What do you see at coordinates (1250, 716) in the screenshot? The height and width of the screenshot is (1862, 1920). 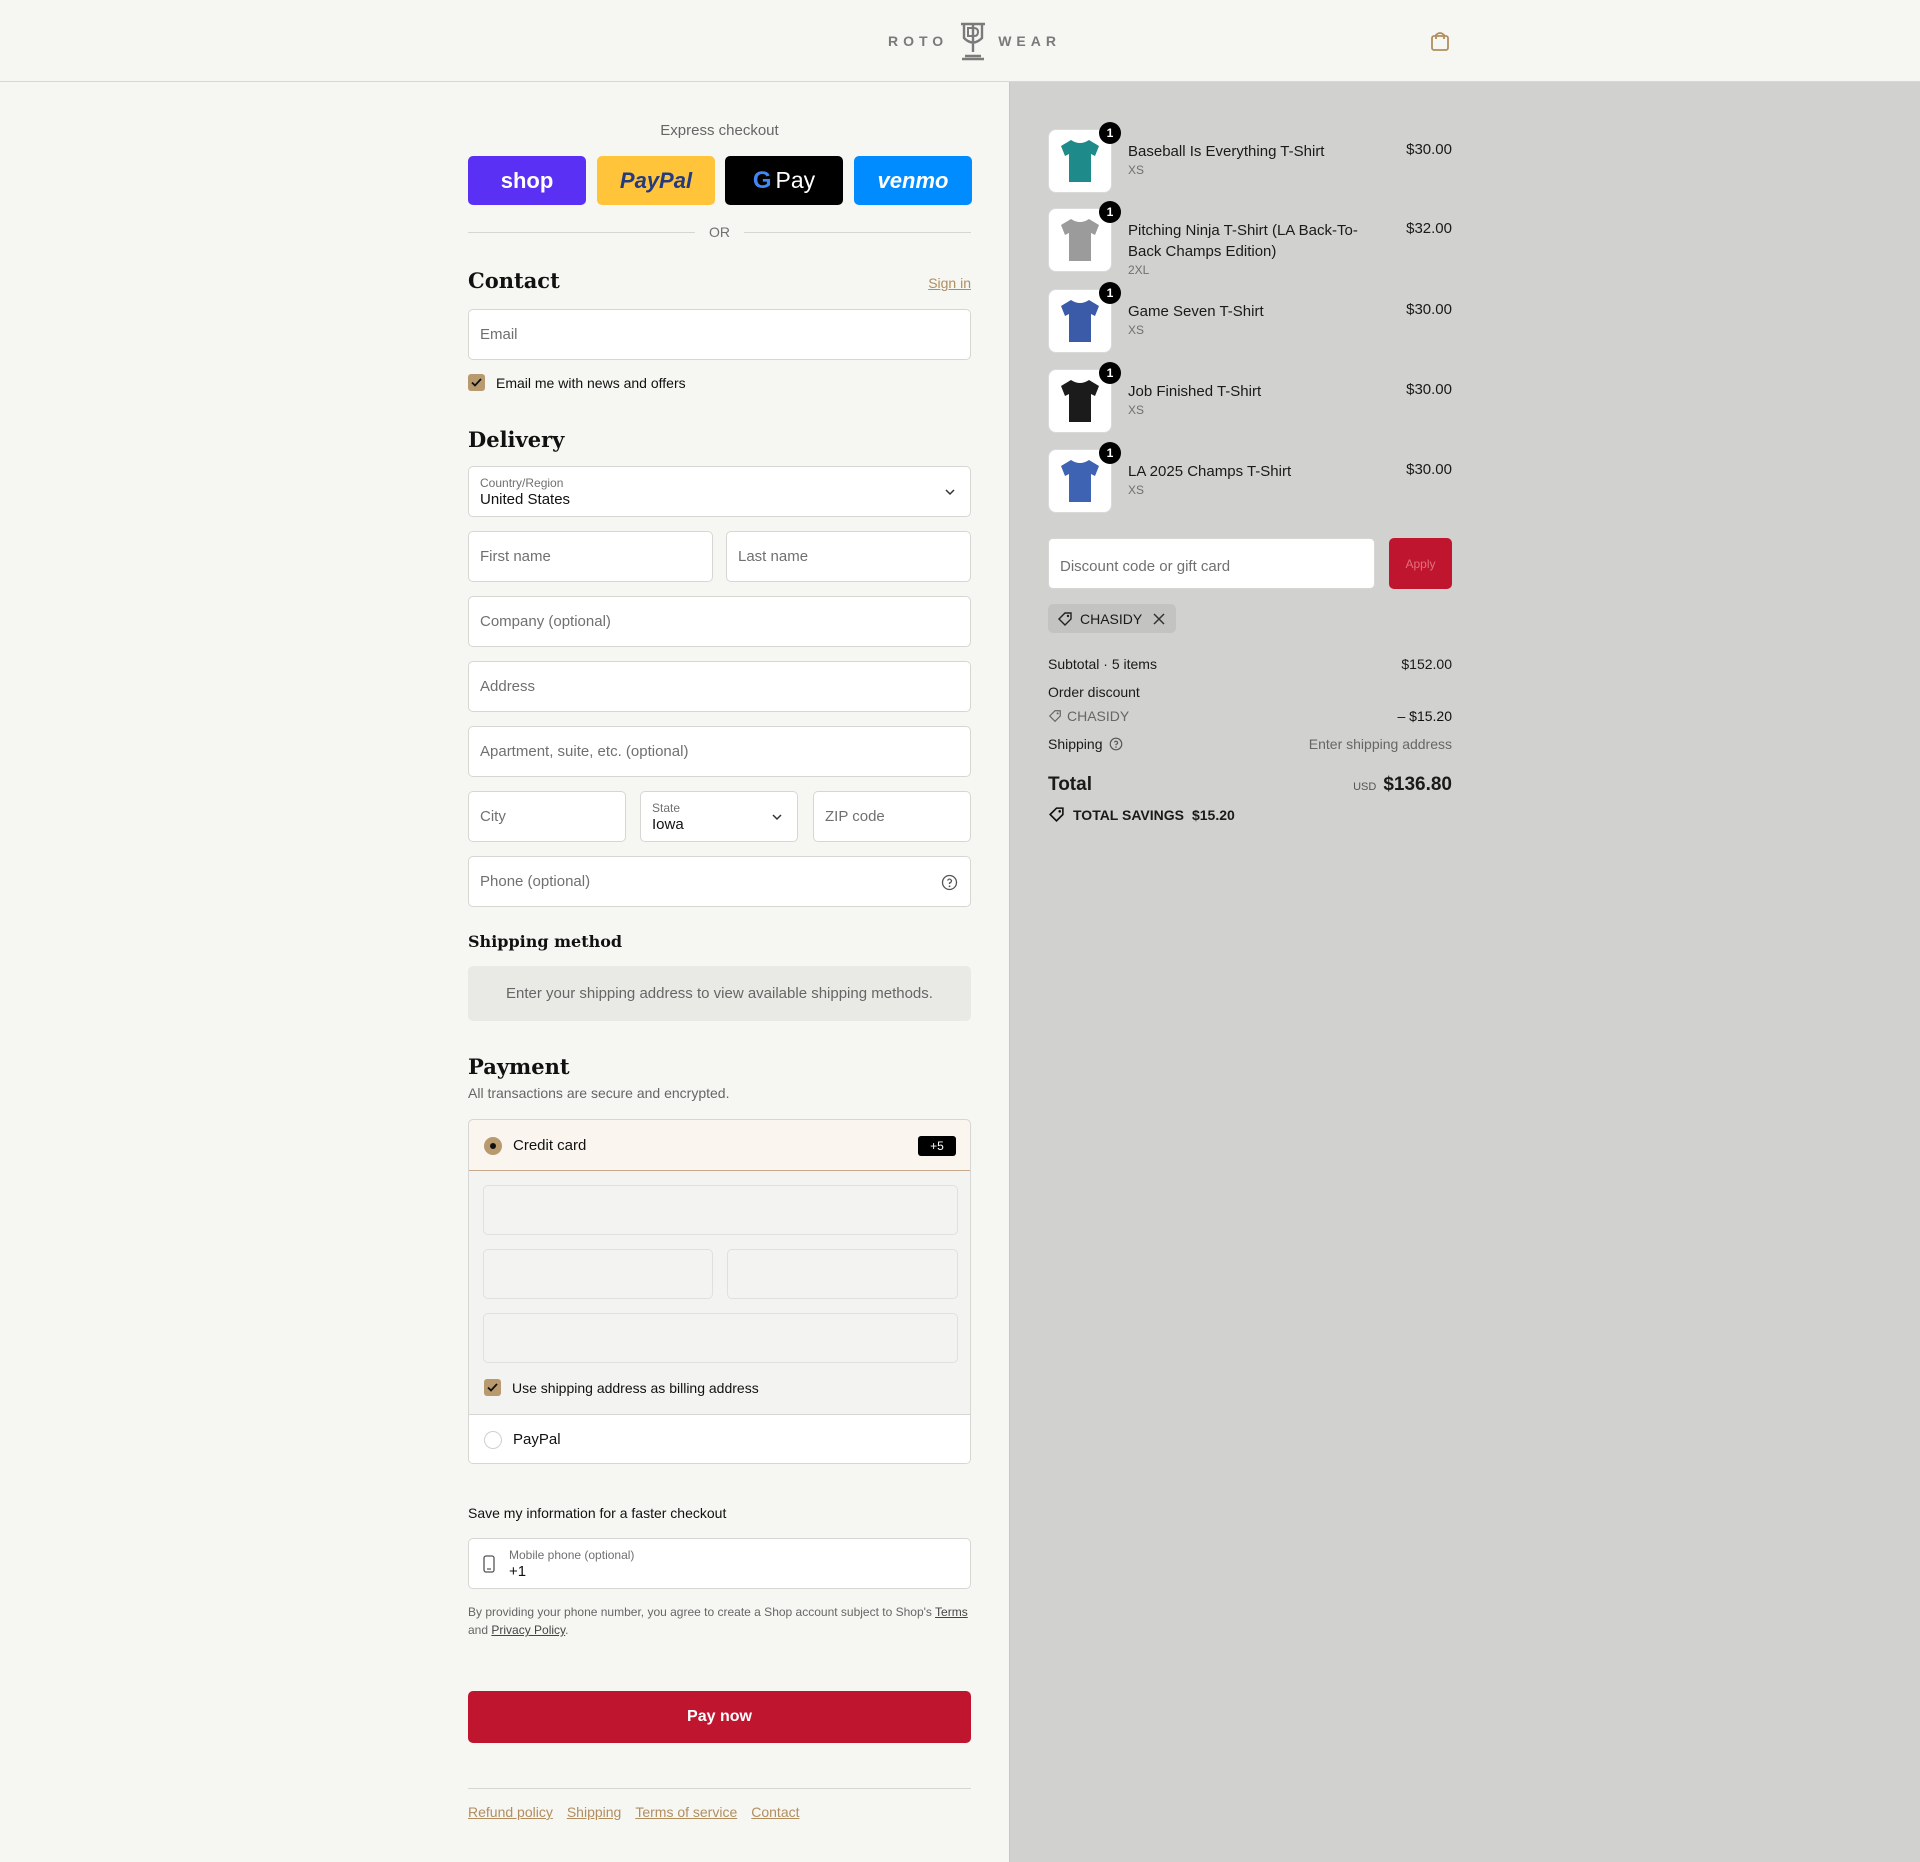 I see `discount-code-row: CHASIDY – $15.20` at bounding box center [1250, 716].